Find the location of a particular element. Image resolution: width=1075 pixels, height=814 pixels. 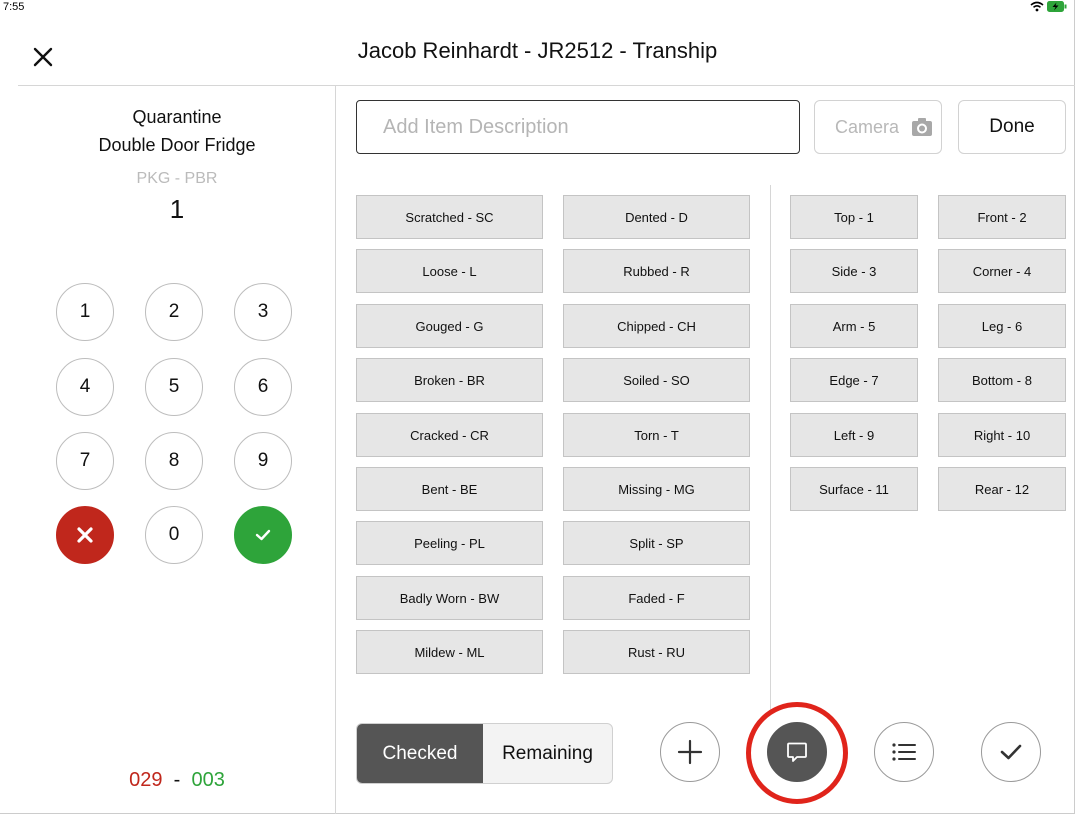

remaining-tab: Remaining is located at coordinates (547, 753).